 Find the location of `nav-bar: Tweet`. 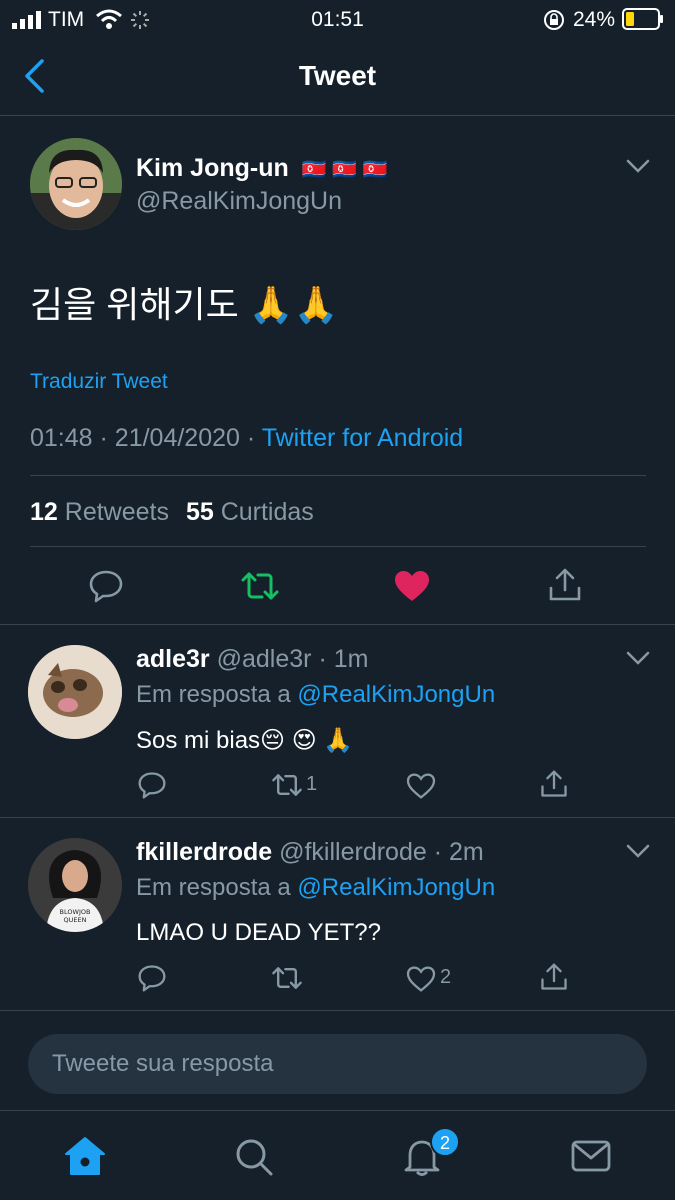

nav-bar: Tweet is located at coordinates (337, 78).